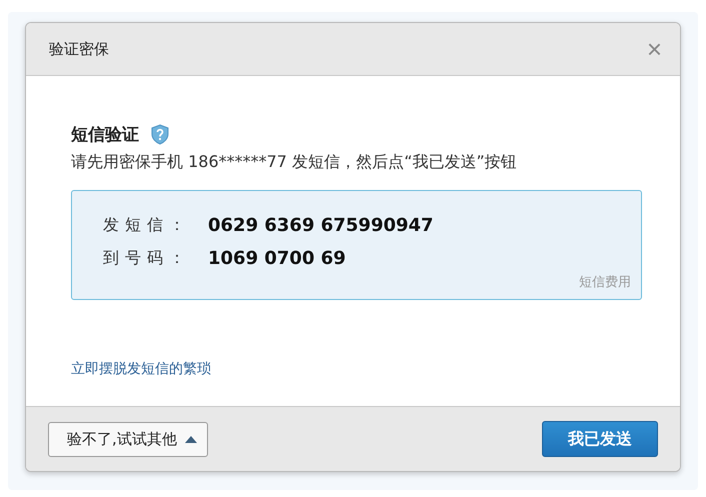  What do you see at coordinates (160, 134) in the screenshot?
I see `shield-help-icon` at bounding box center [160, 134].